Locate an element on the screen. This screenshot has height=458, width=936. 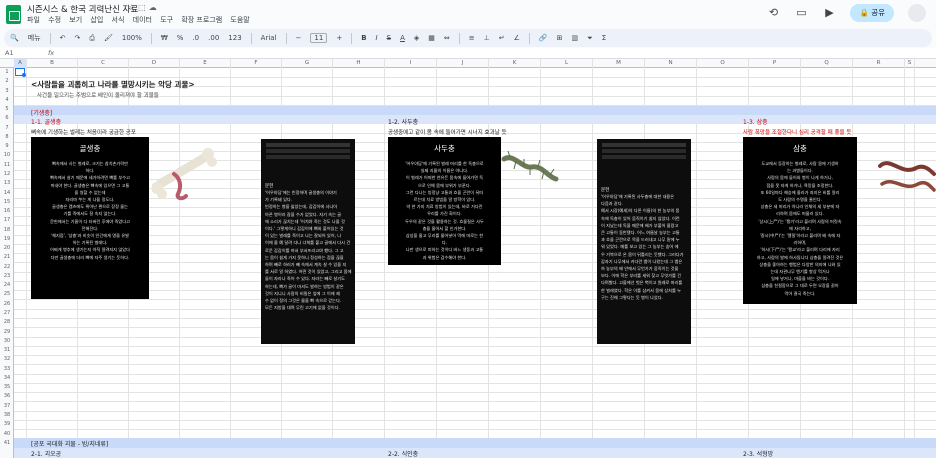
column-header: P is located at coordinates (775, 63).